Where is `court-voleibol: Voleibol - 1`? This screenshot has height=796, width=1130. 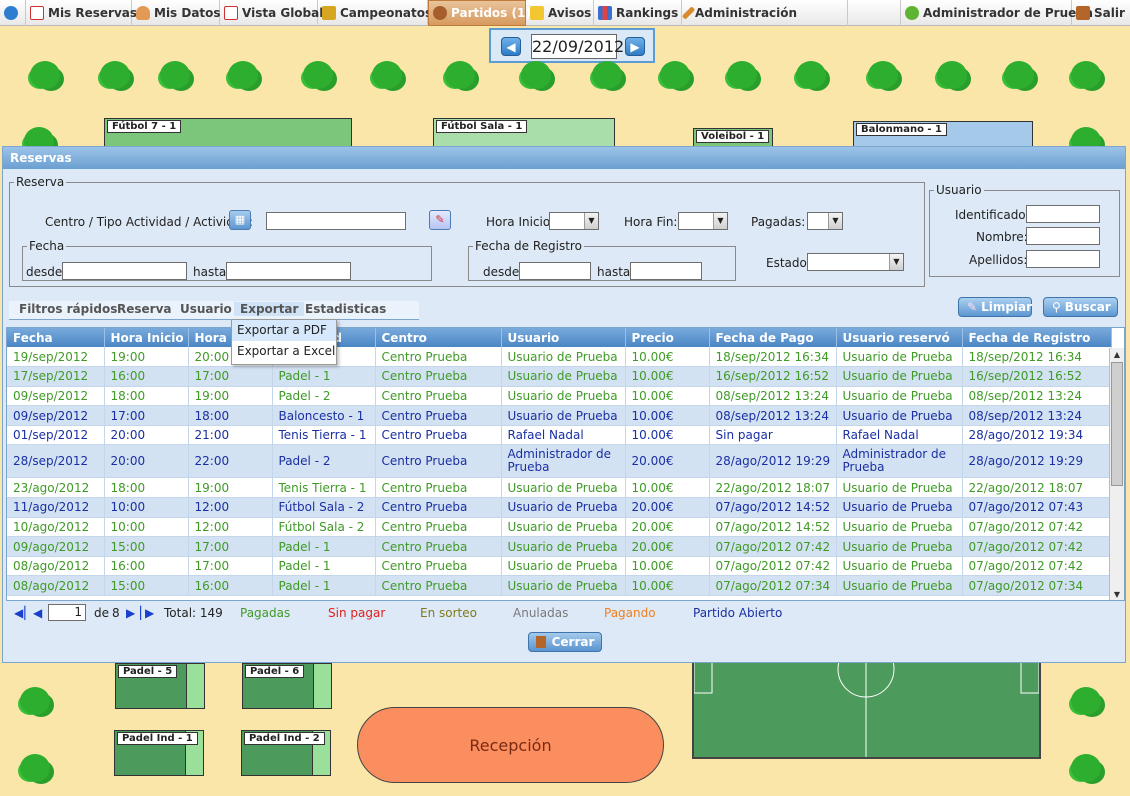
court-voleibol: Voleibol - 1 is located at coordinates (733, 138).